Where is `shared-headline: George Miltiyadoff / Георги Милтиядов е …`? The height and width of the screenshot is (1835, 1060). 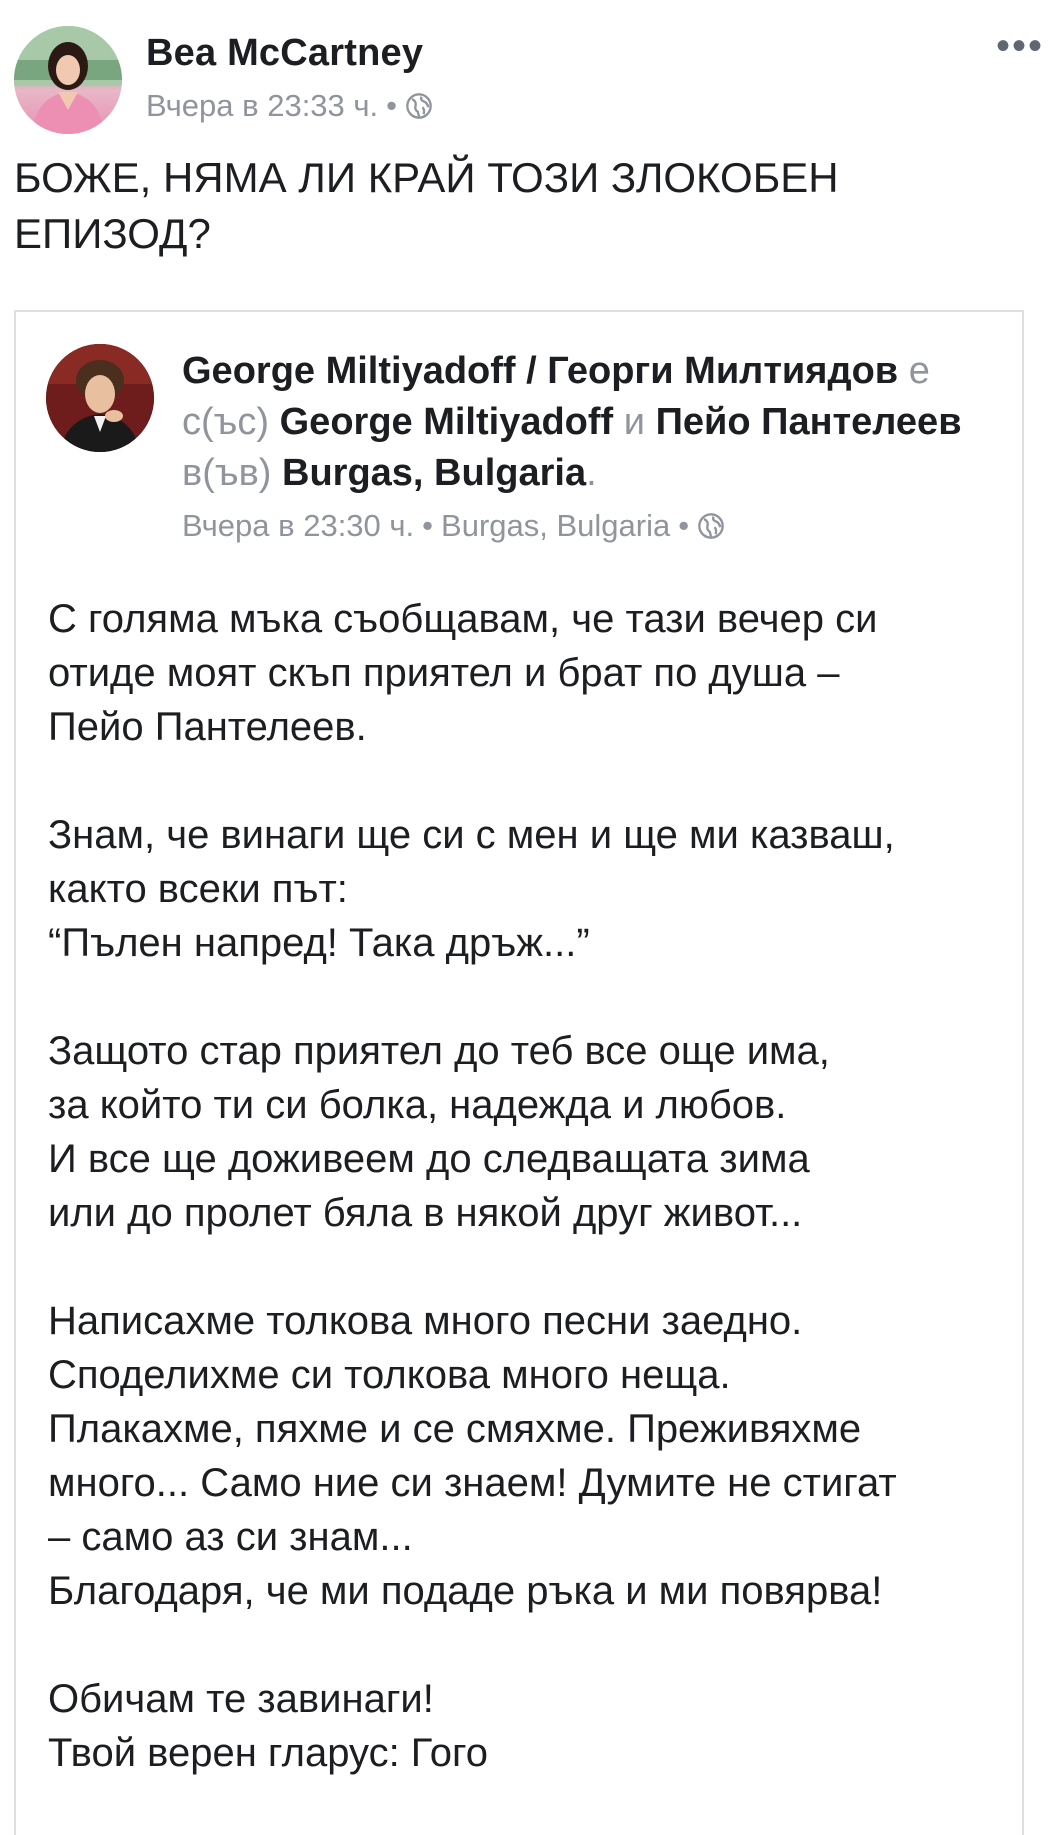
shared-headline: George Miltiyadoff / Георги Милтиядов е … is located at coordinates (597, 422).